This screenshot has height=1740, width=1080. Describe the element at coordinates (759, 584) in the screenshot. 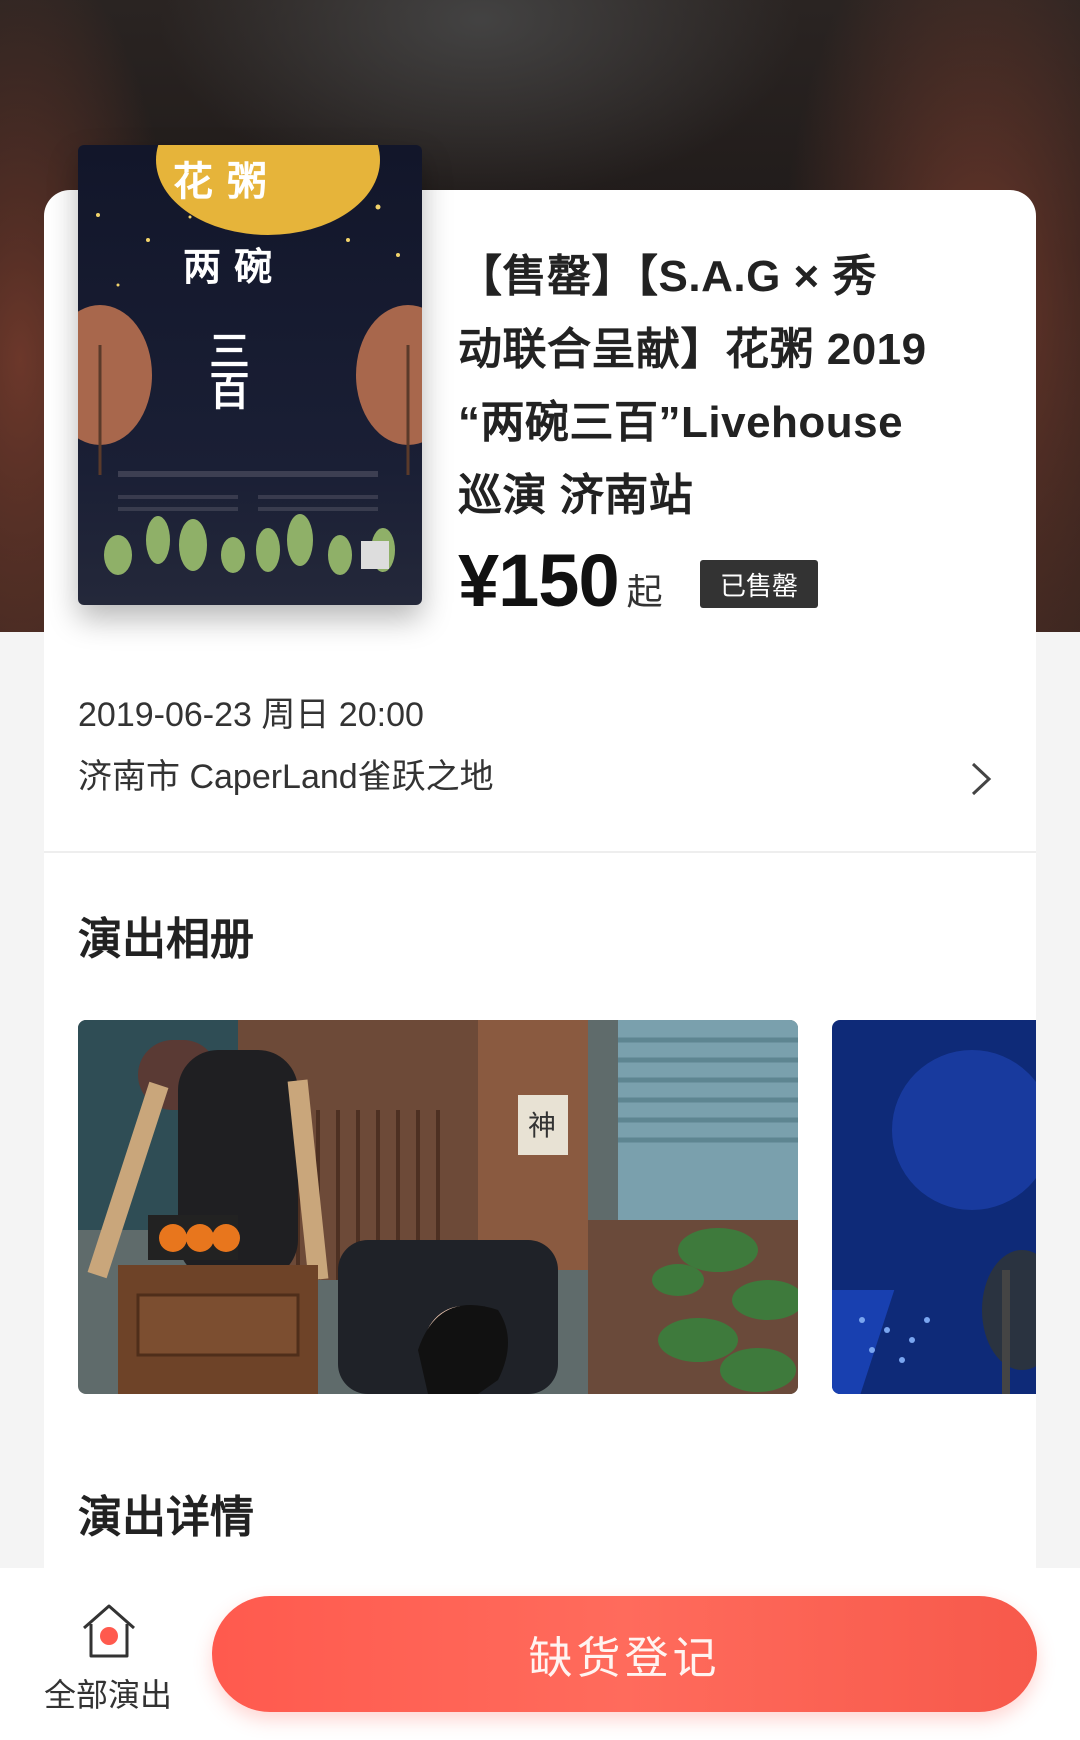

I see `status-badge: 已售罄` at that location.